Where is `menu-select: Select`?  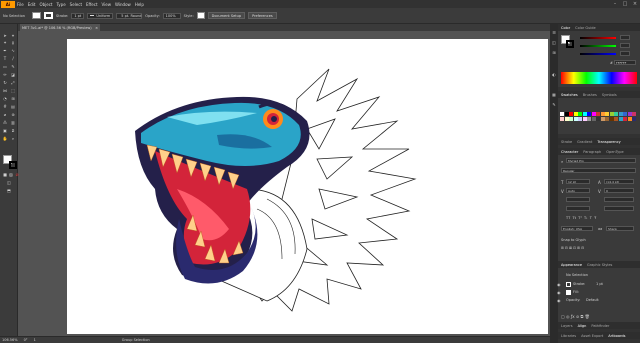
menu-select: Select is located at coordinates (76, 4).